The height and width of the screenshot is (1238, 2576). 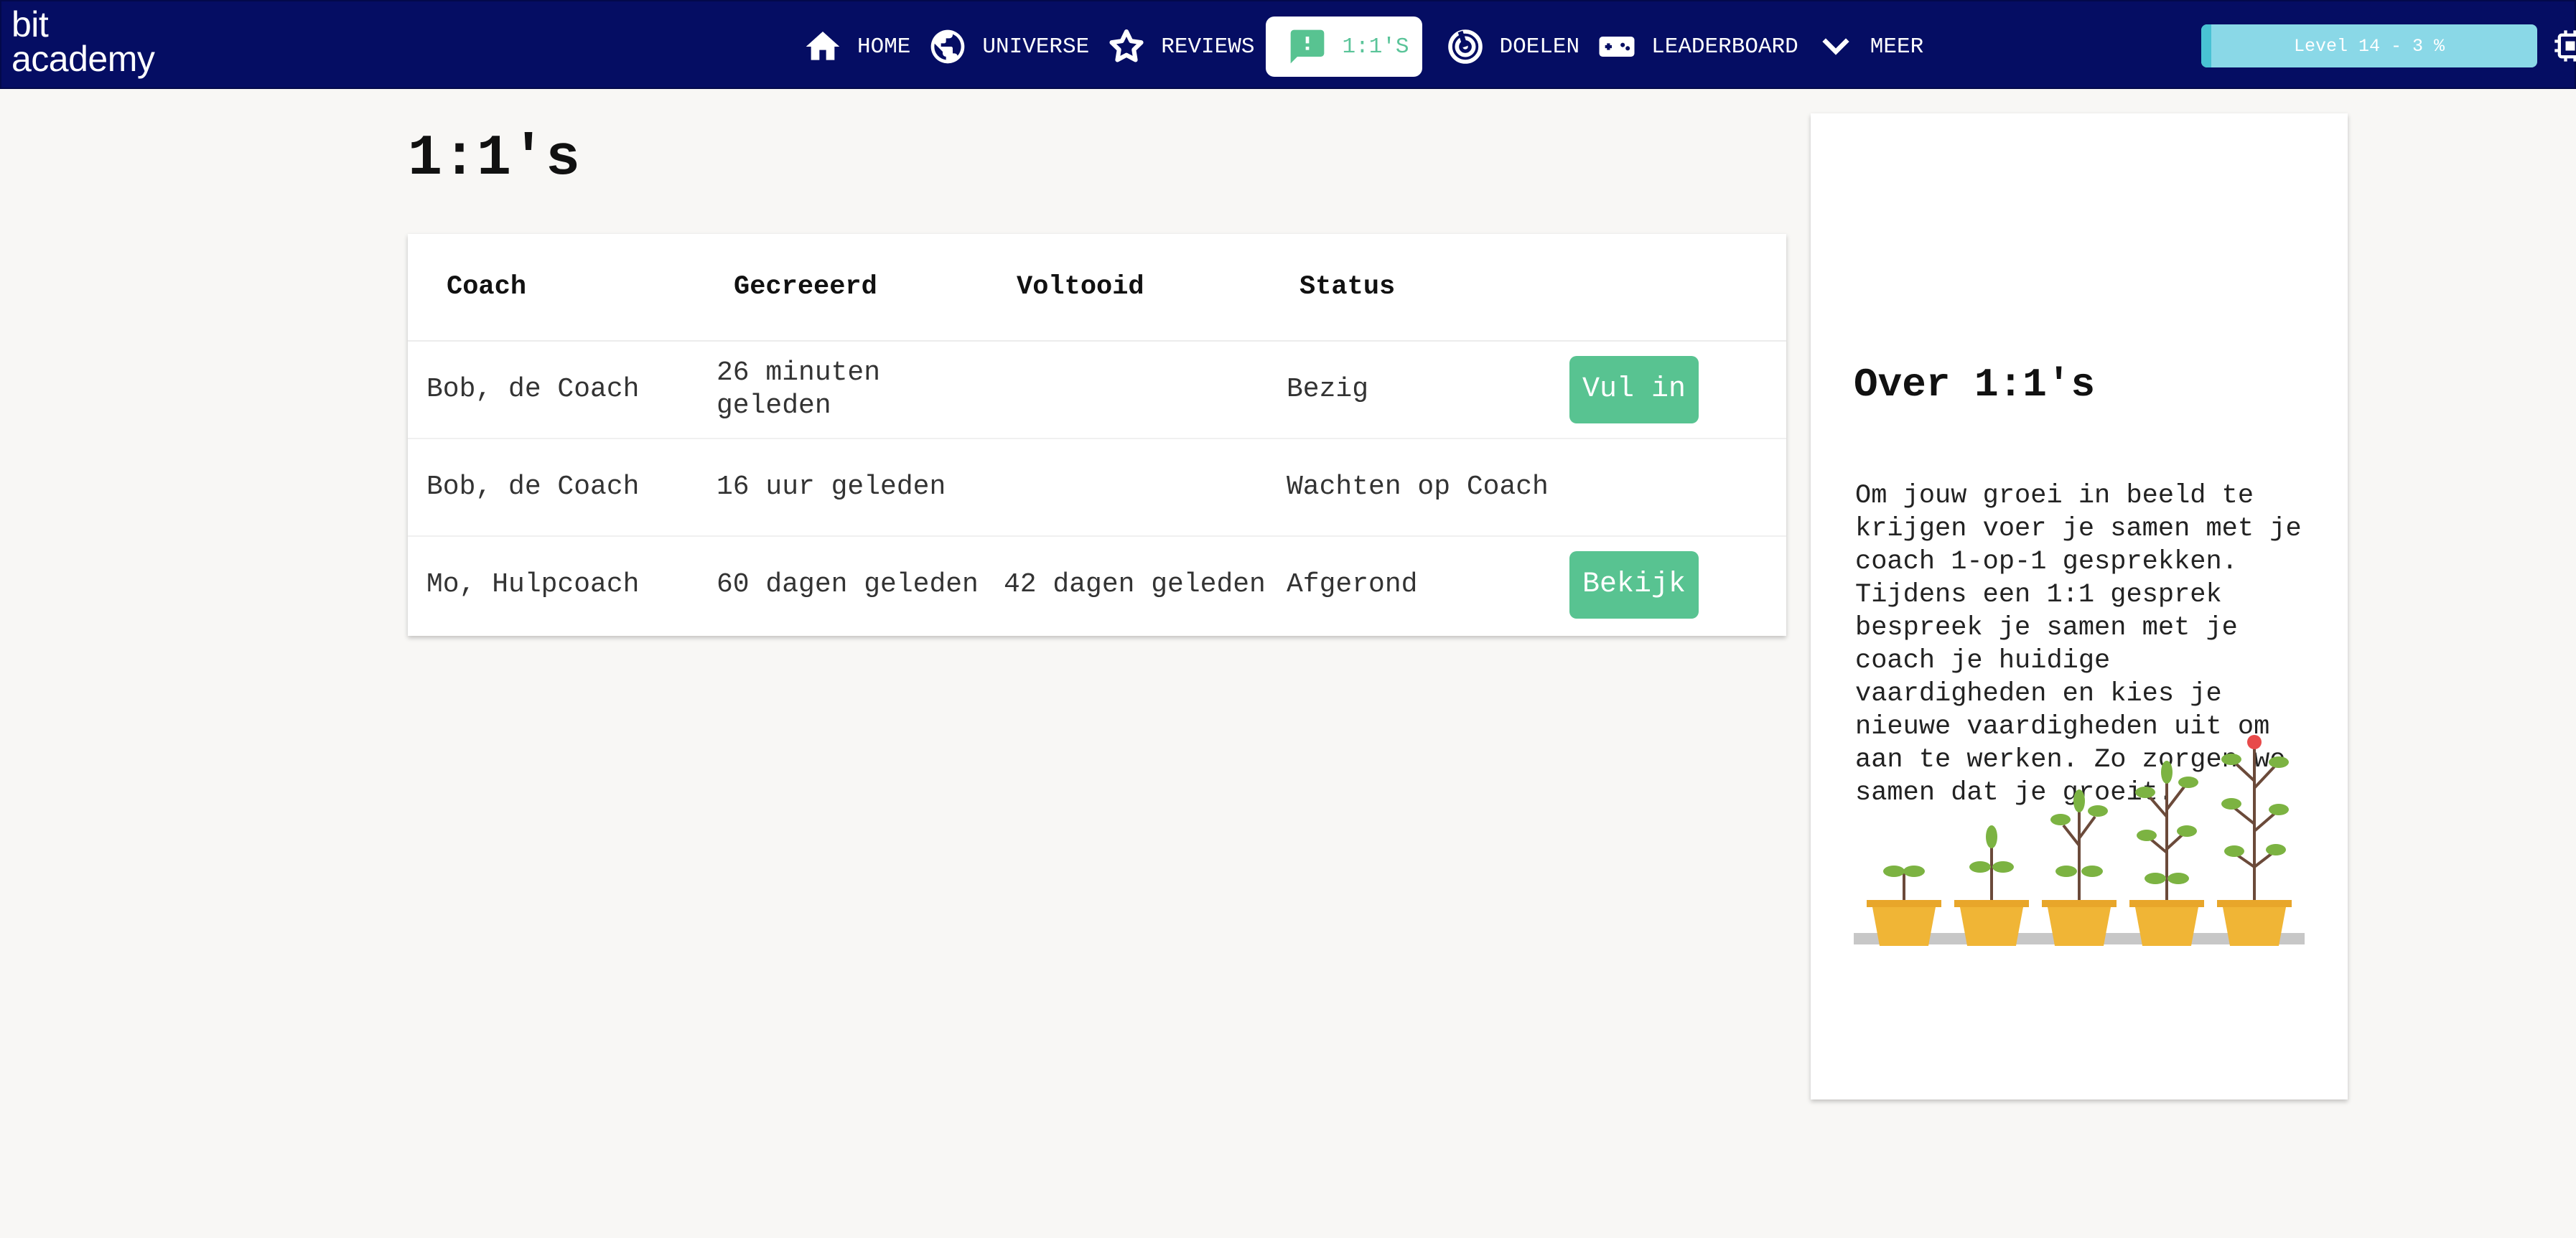 I want to click on nav-one-on-ones: 1:1'S, so click(x=1344, y=47).